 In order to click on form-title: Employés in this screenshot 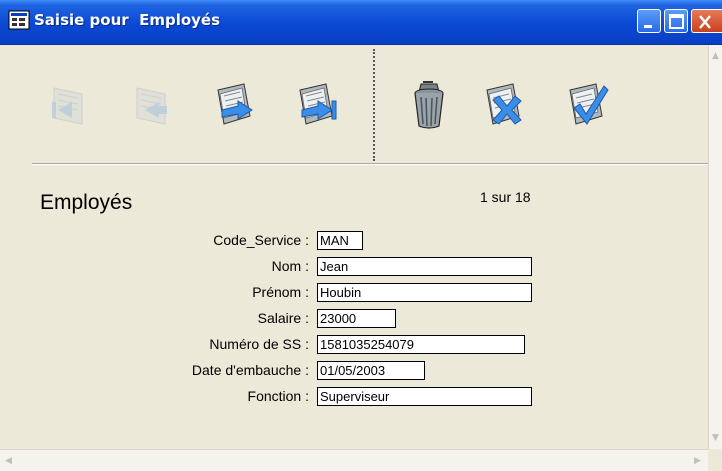, I will do `click(86, 202)`.